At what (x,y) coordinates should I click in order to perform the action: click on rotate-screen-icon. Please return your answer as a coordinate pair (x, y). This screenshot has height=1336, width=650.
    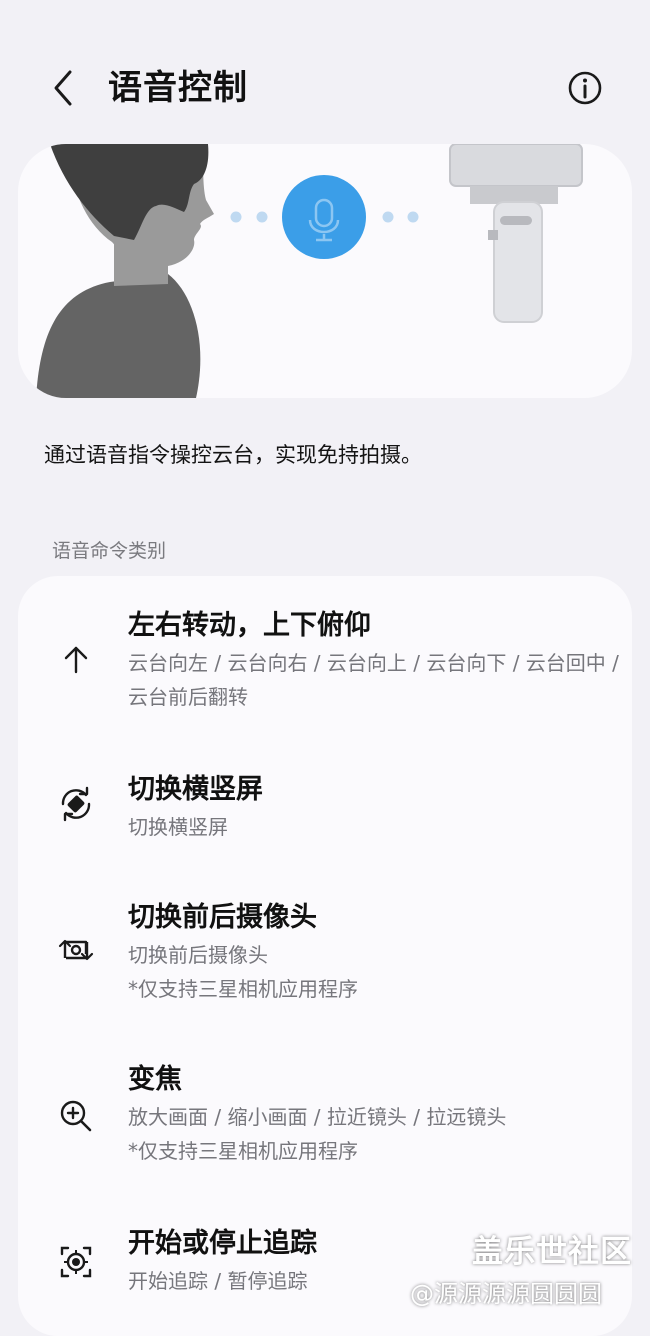
    Looking at the image, I should click on (76, 804).